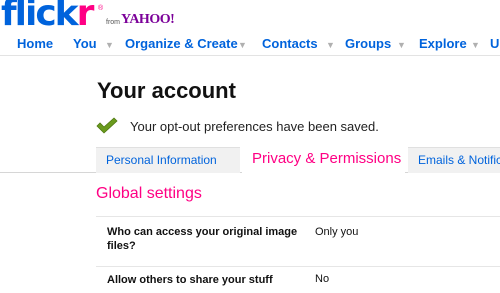 The height and width of the screenshot is (293, 500). What do you see at coordinates (190, 280) in the screenshot?
I see `setting-label: Allow others to share your stuff` at bounding box center [190, 280].